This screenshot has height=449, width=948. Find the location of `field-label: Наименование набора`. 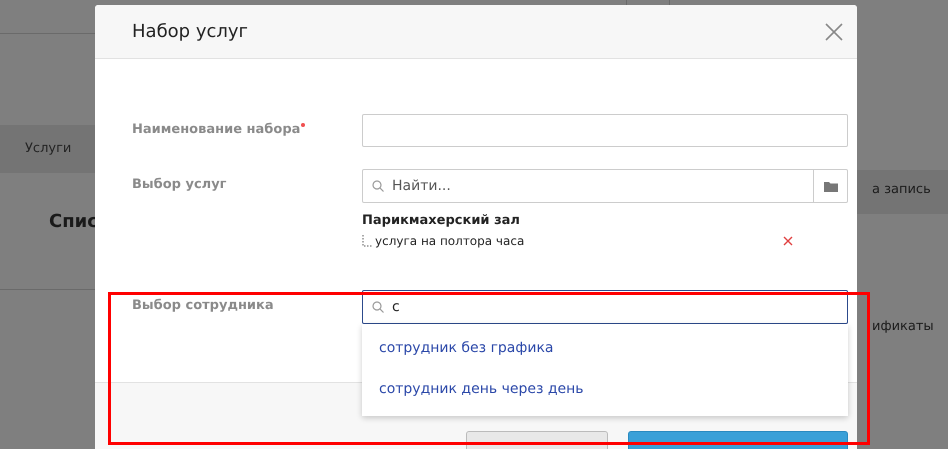

field-label: Наименование набора is located at coordinates (216, 130).